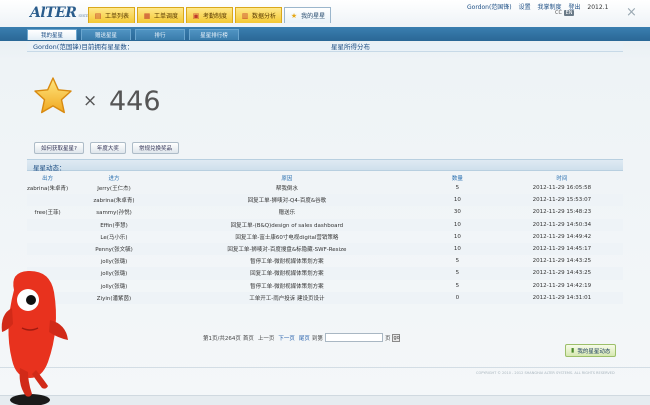 Image resolution: width=650 pixels, height=405 pixels. I want to click on page-info: 第1页/共264页, so click(222, 338).